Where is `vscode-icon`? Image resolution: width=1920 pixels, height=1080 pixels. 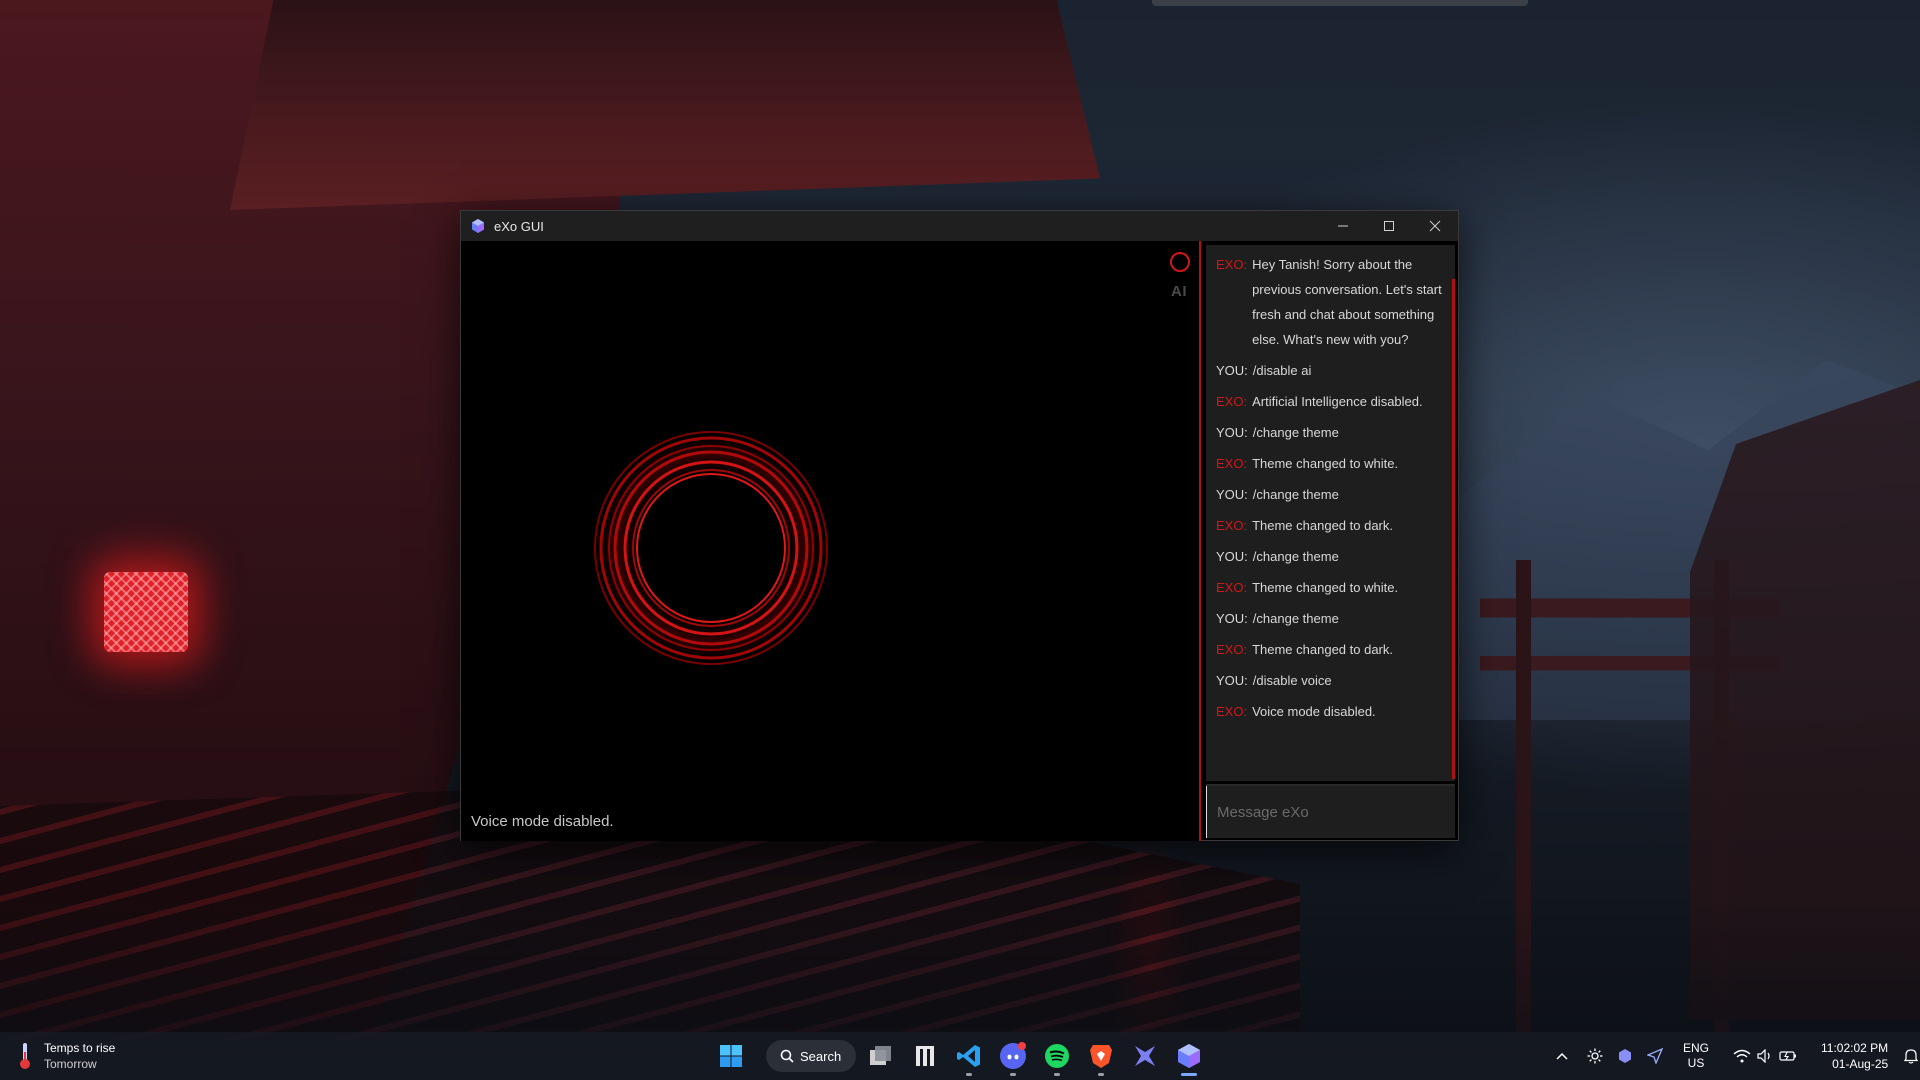
vscode-icon is located at coordinates (968, 1056).